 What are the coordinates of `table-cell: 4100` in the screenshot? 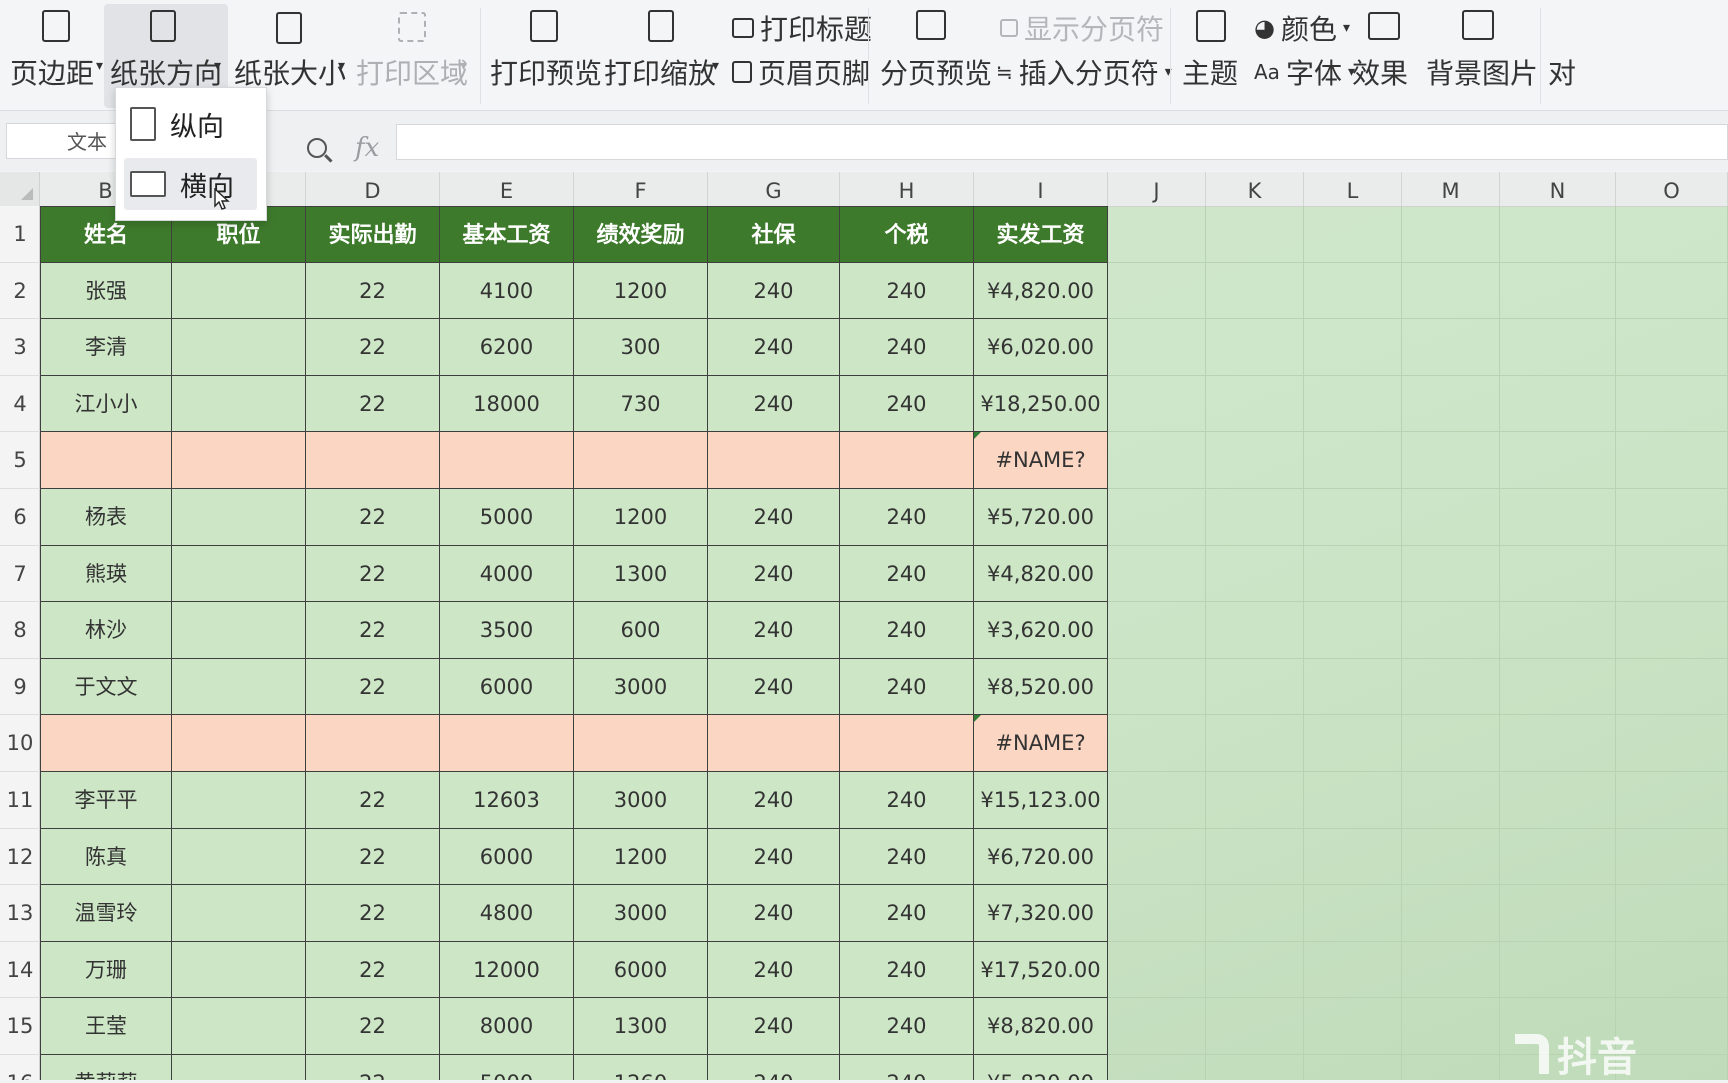 It's located at (507, 291).